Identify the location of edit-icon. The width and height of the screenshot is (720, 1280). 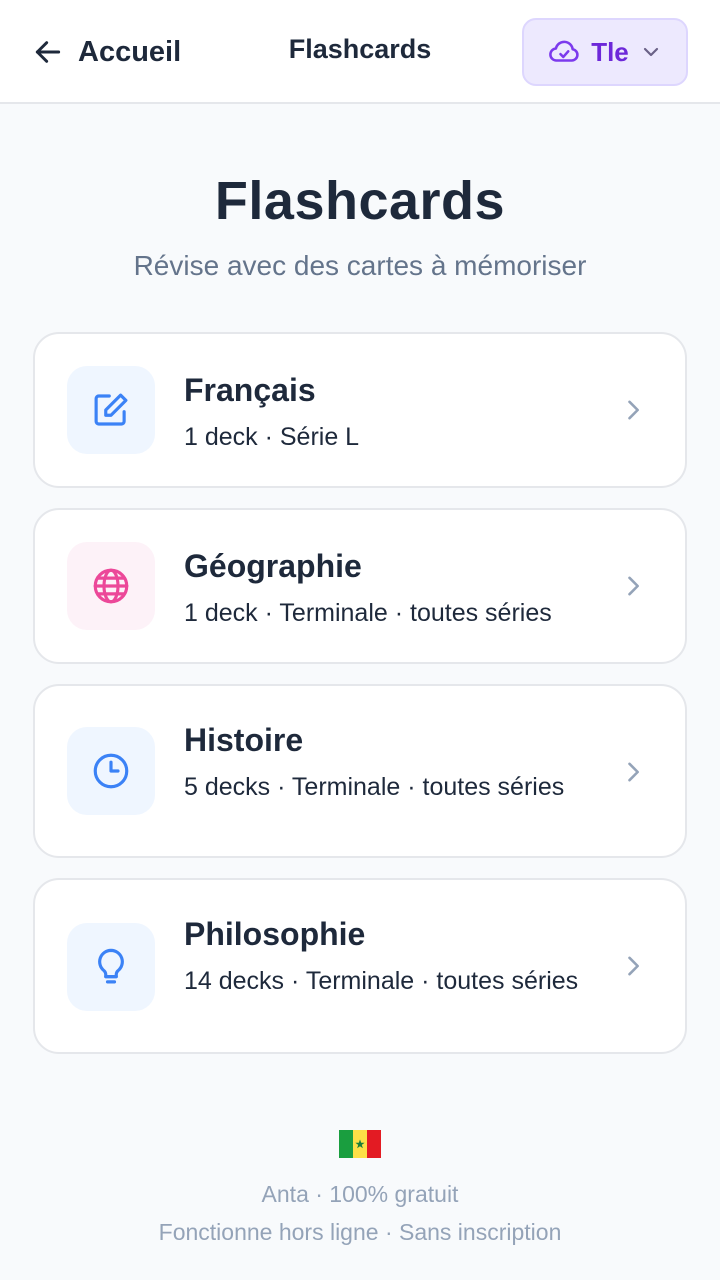
(111, 409).